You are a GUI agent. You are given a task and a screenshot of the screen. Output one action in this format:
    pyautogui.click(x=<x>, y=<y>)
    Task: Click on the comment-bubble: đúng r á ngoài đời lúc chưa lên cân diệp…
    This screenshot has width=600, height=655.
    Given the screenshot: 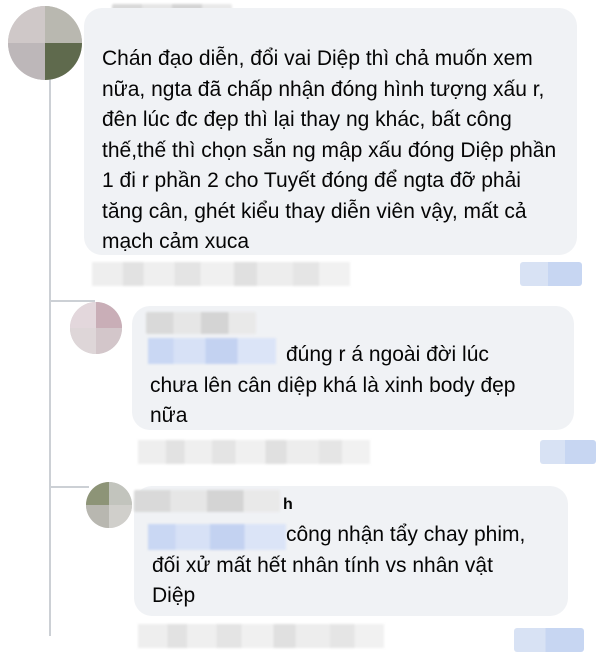 What is the action you would take?
    pyautogui.click(x=353, y=368)
    